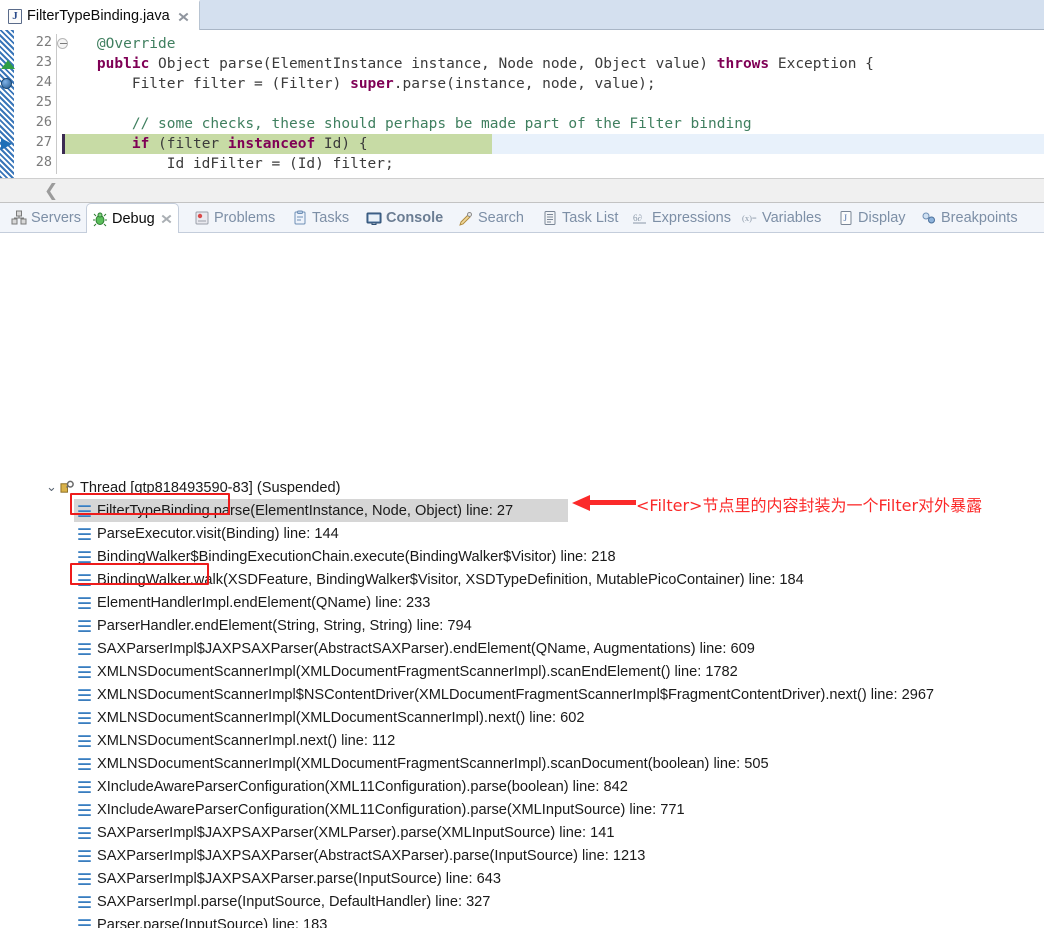 This screenshot has height=928, width=1044. I want to click on task-list-icon, so click(550, 218).